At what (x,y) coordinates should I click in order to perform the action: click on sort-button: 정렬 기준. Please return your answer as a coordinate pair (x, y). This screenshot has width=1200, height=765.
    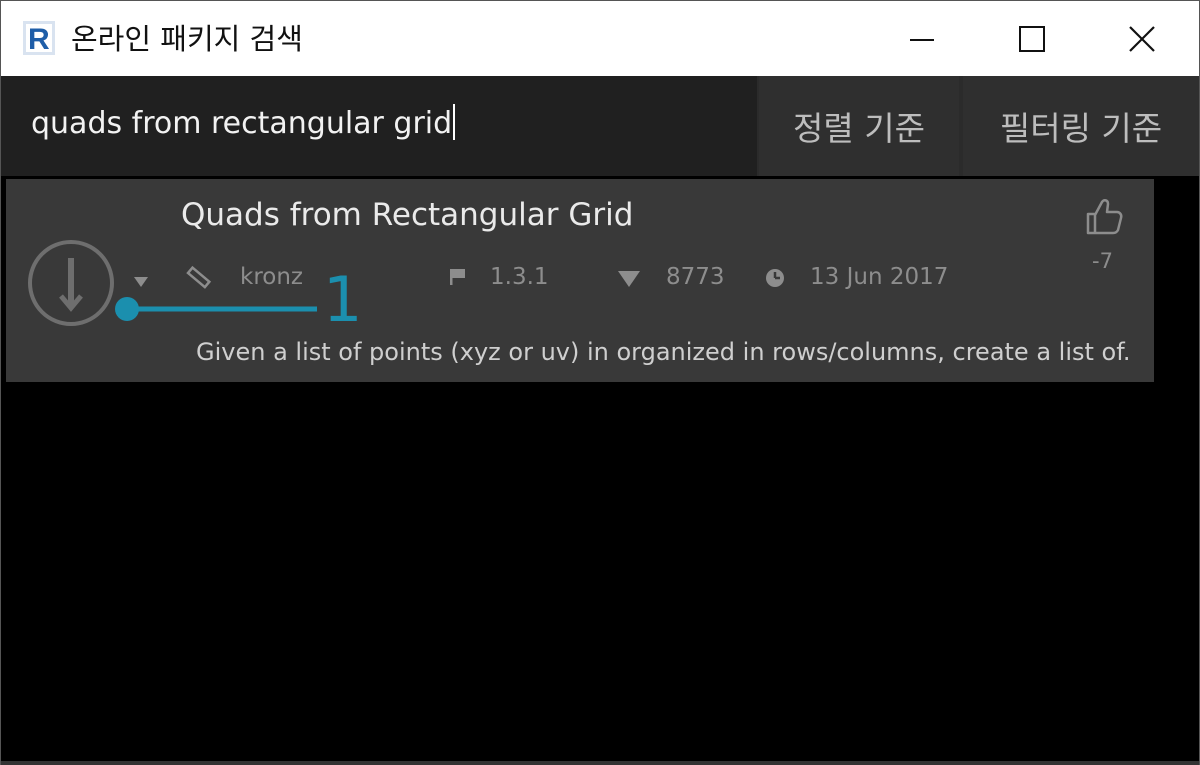
    Looking at the image, I should click on (859, 126).